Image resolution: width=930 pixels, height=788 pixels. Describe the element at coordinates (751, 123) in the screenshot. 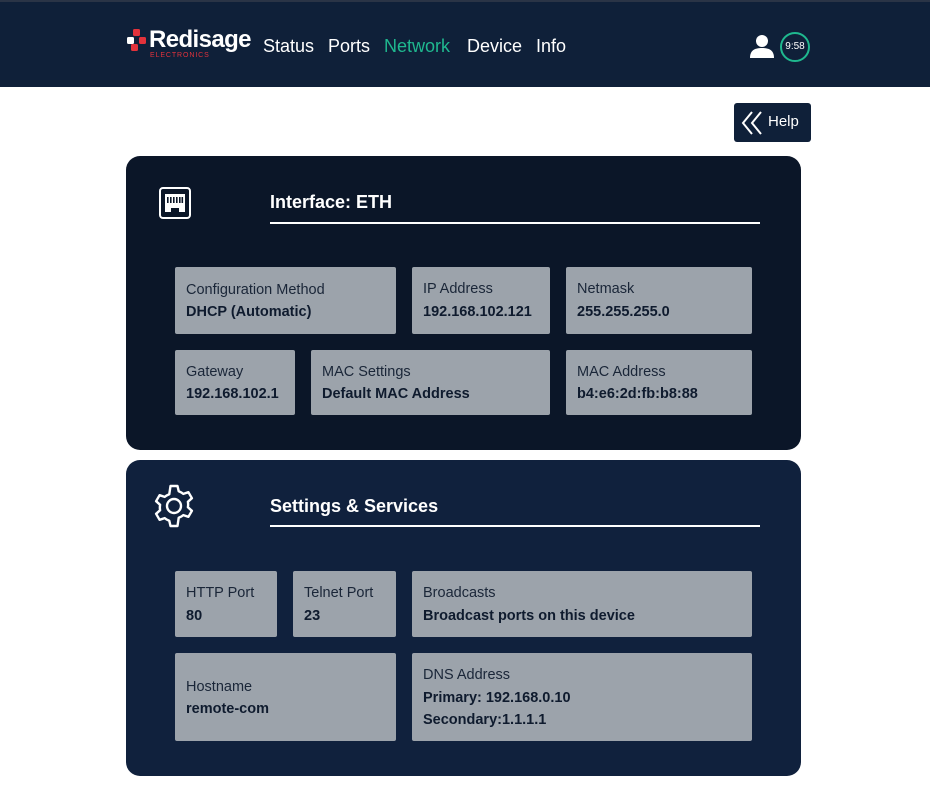

I see `double-chevron-left-icon` at that location.